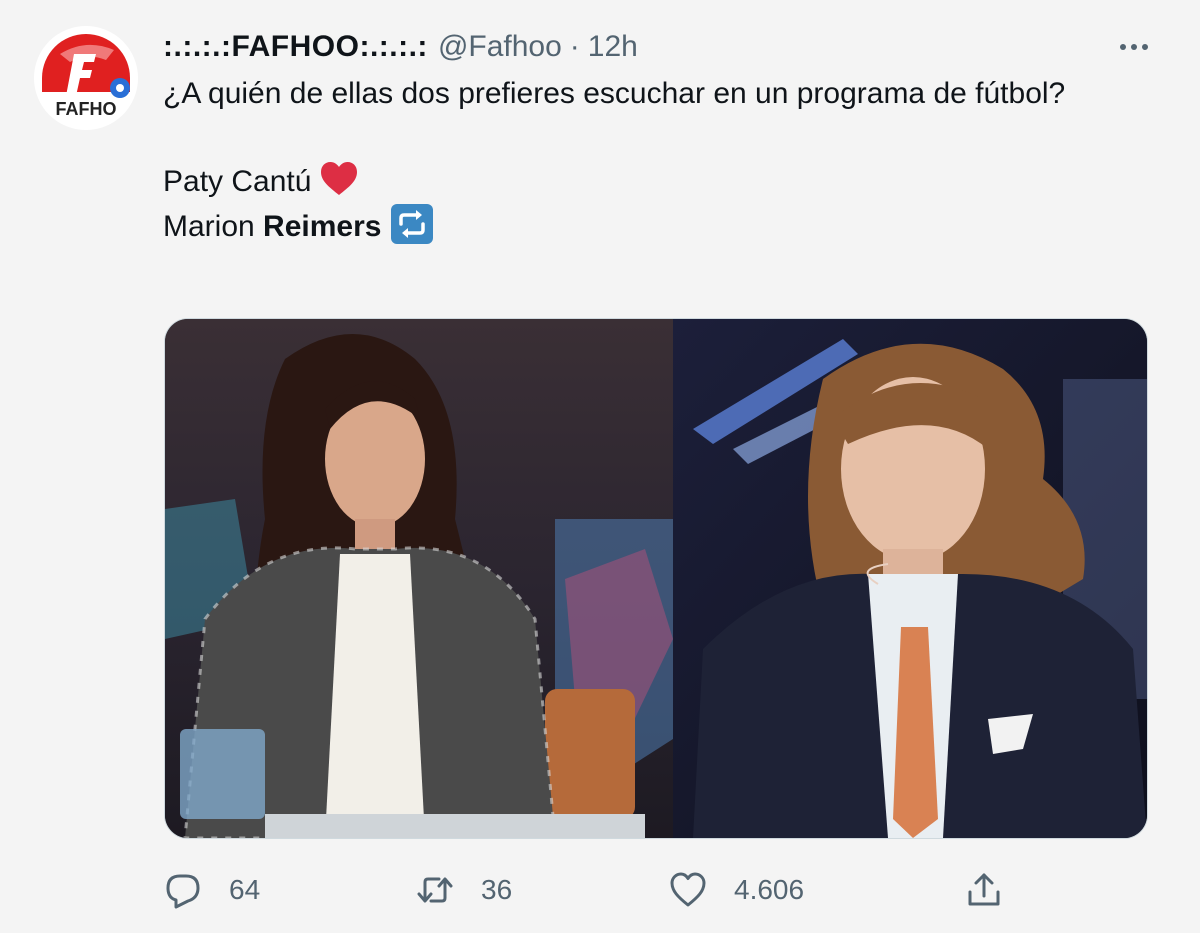  What do you see at coordinates (653, 182) in the screenshot?
I see `option-line-1: Paty Cantú` at bounding box center [653, 182].